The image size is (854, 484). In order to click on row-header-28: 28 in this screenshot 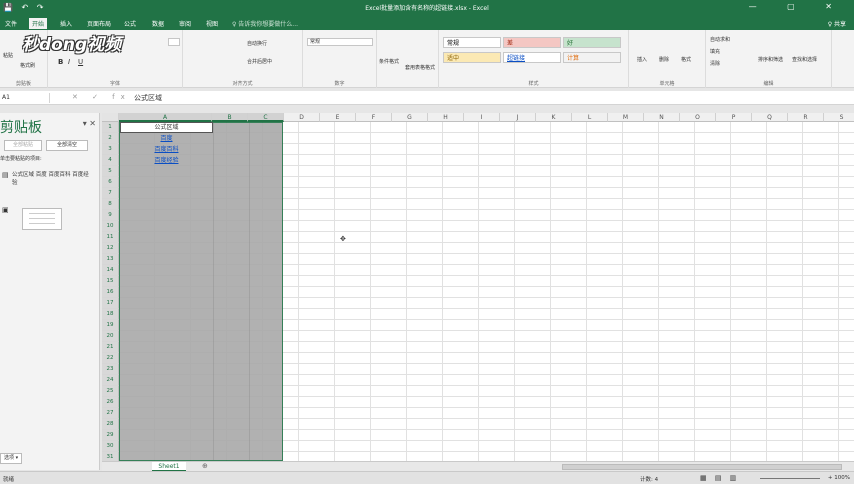, I will do `click(110, 424)`.